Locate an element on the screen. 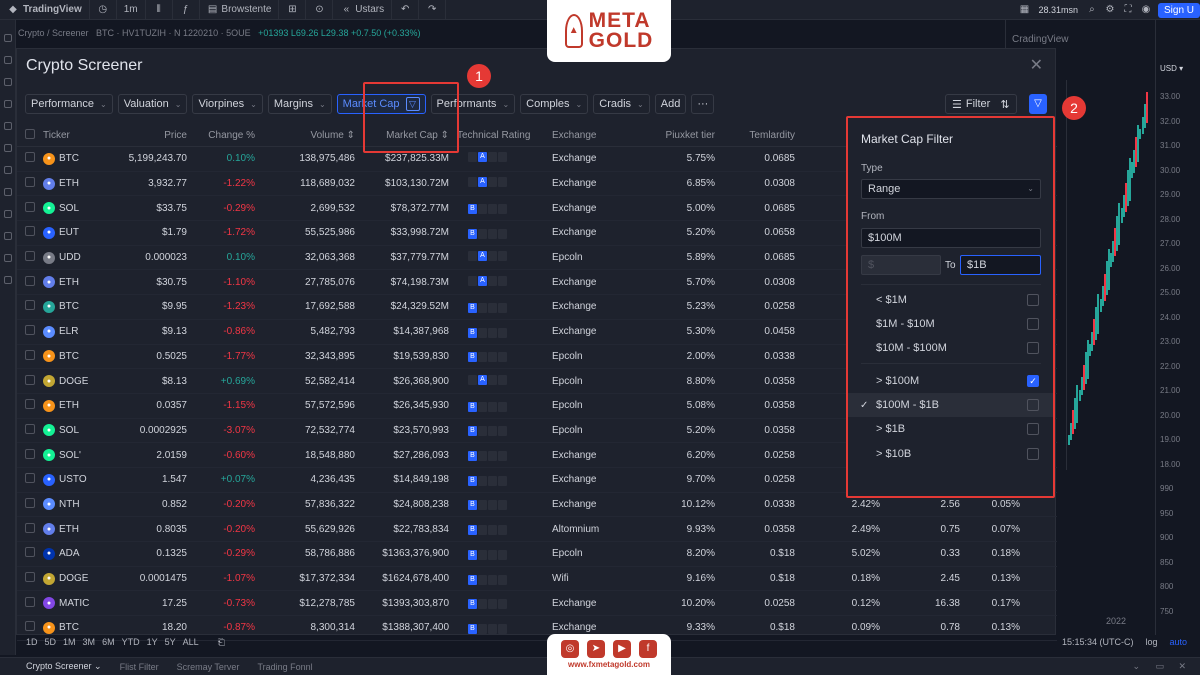 The width and height of the screenshot is (1200, 675). settings-icon: ⚙ is located at coordinates (1110, 10).